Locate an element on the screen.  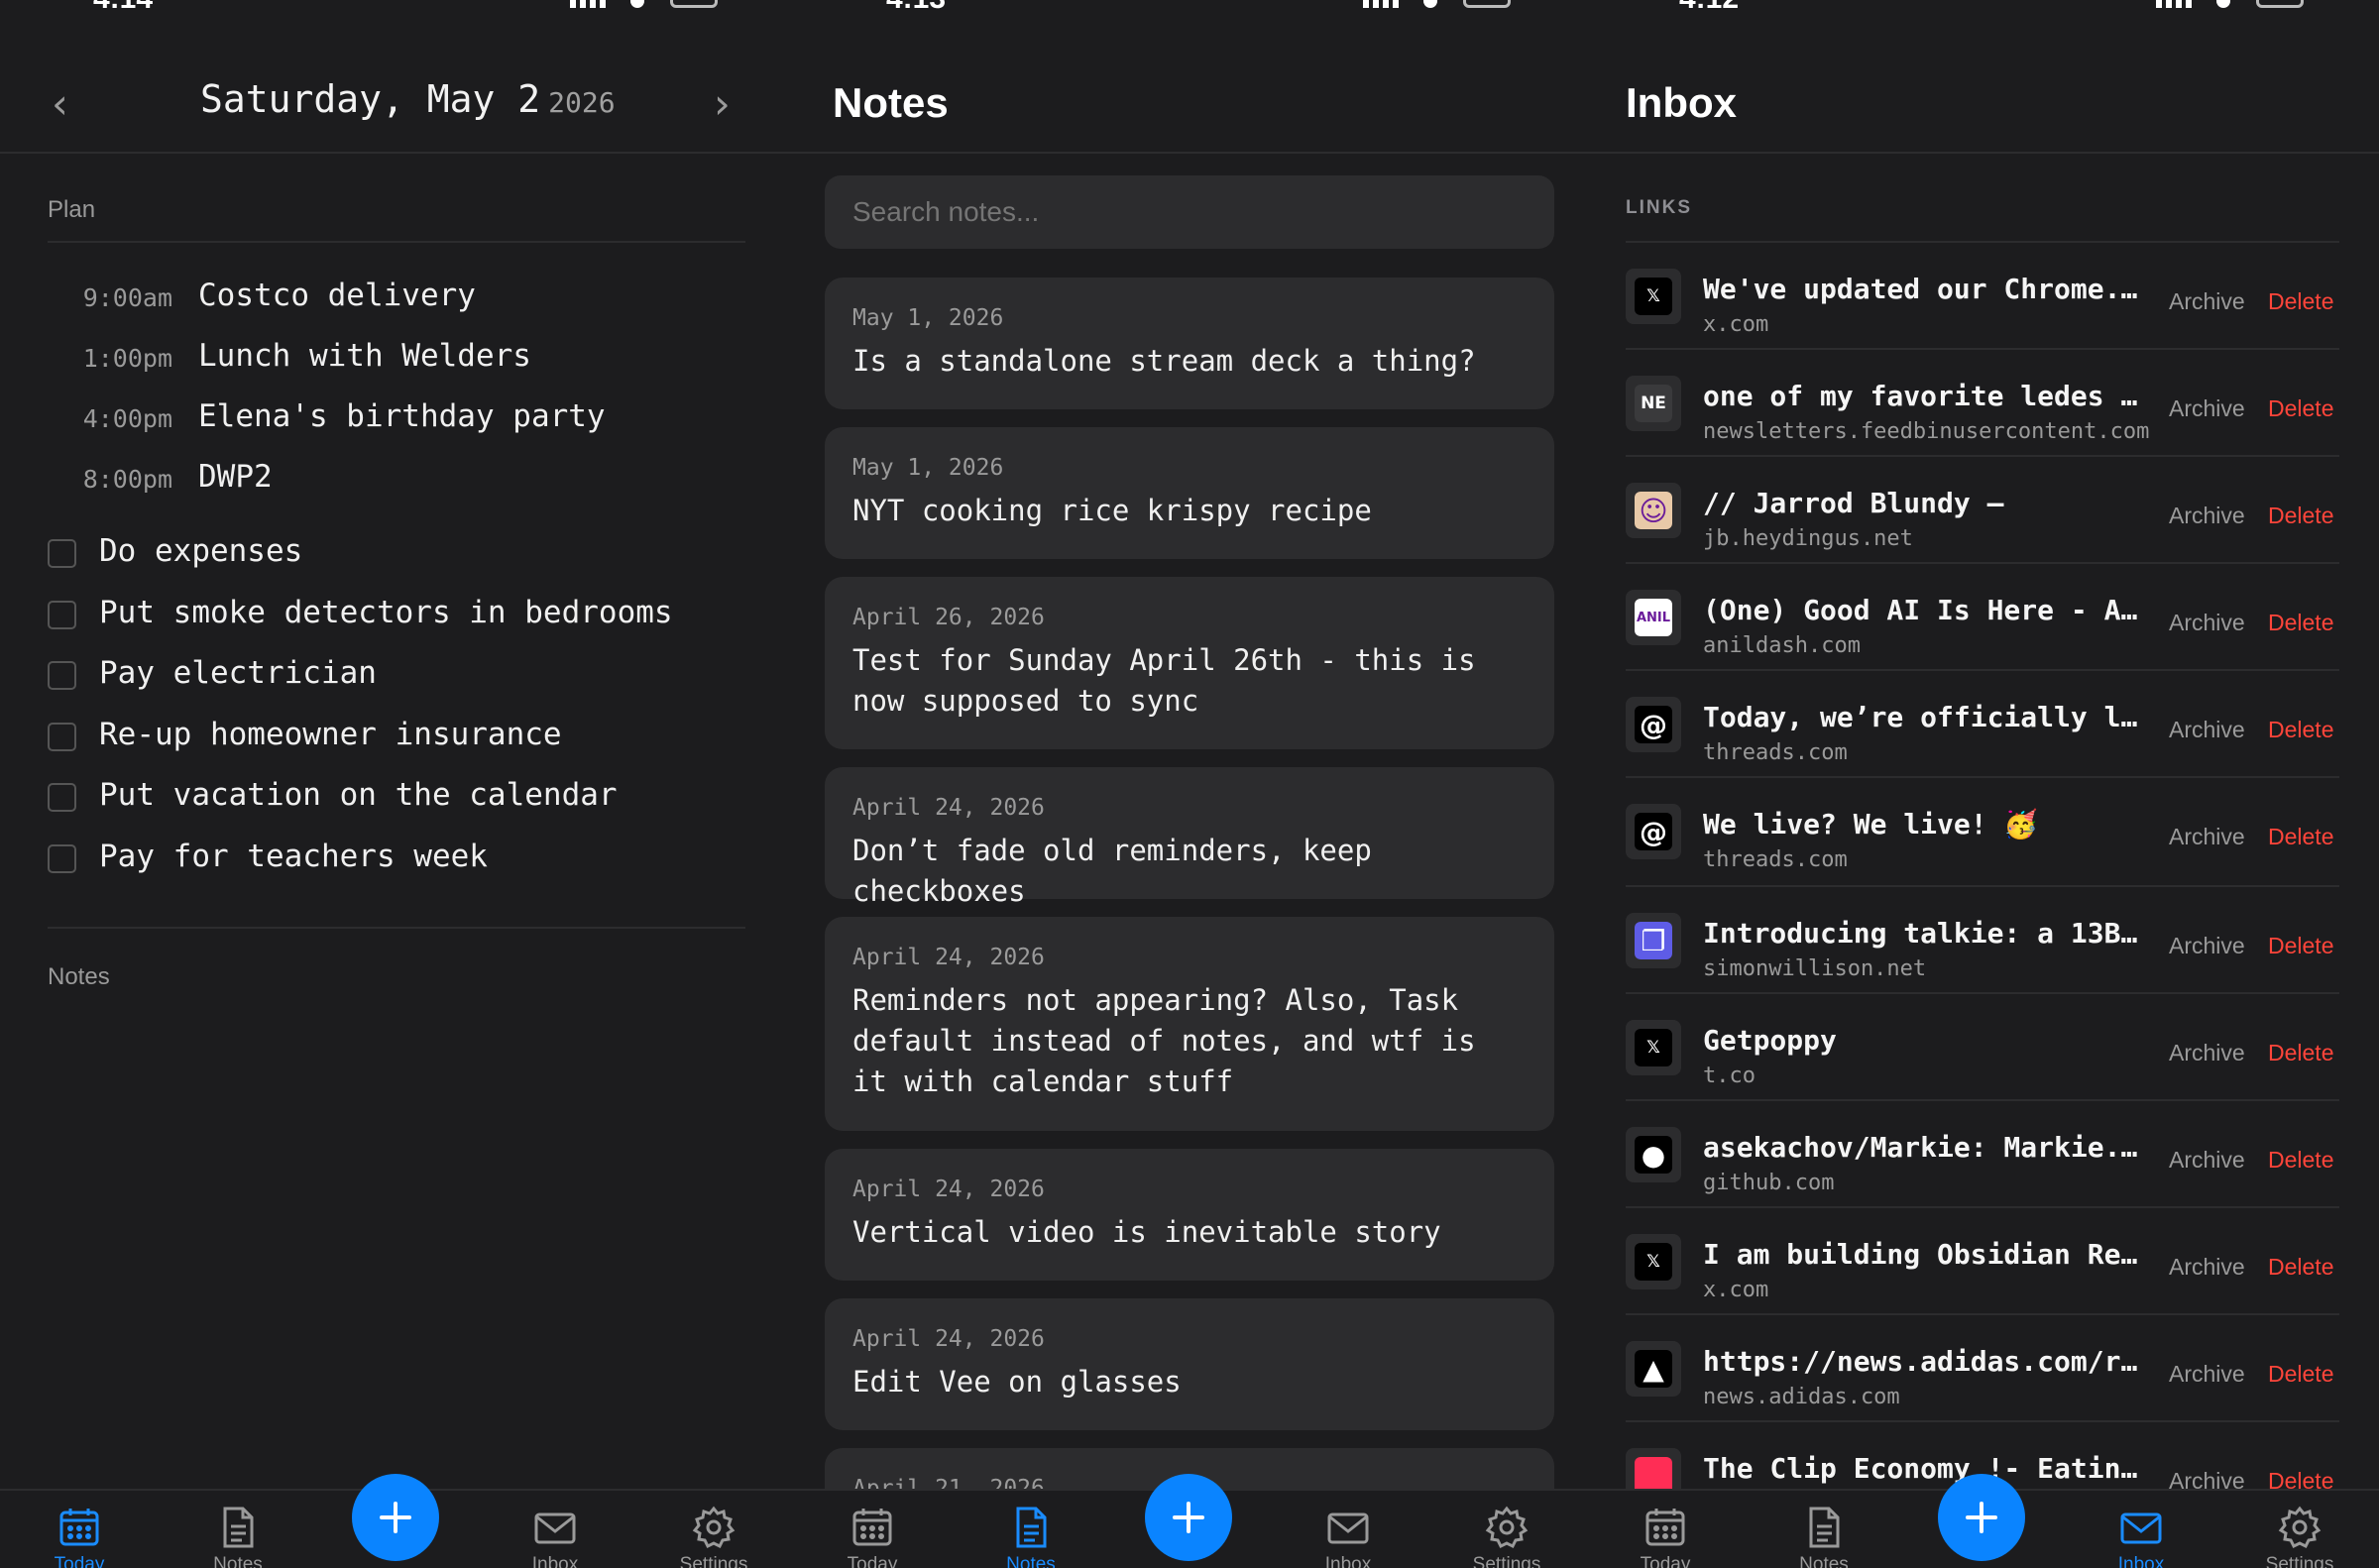
tab-label: Inbox is located at coordinates (2141, 1561).